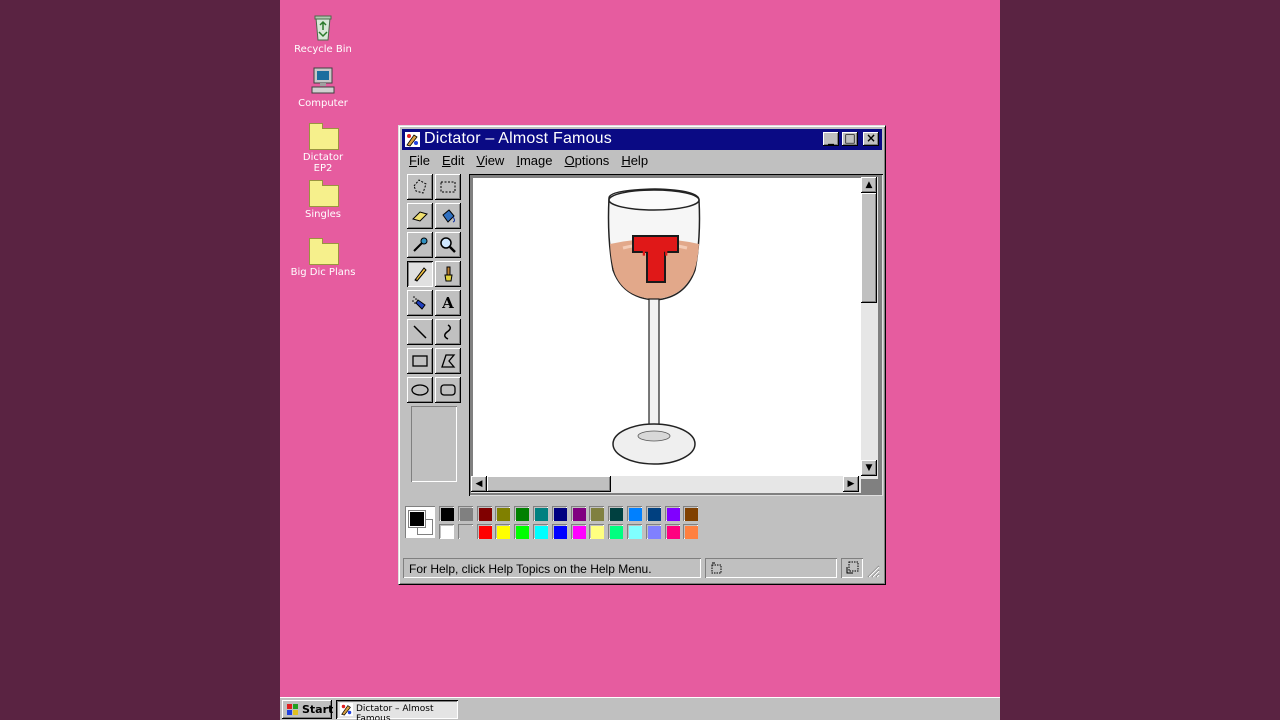 The image size is (1280, 720). I want to click on recycle-bin-icon, so click(323, 27).